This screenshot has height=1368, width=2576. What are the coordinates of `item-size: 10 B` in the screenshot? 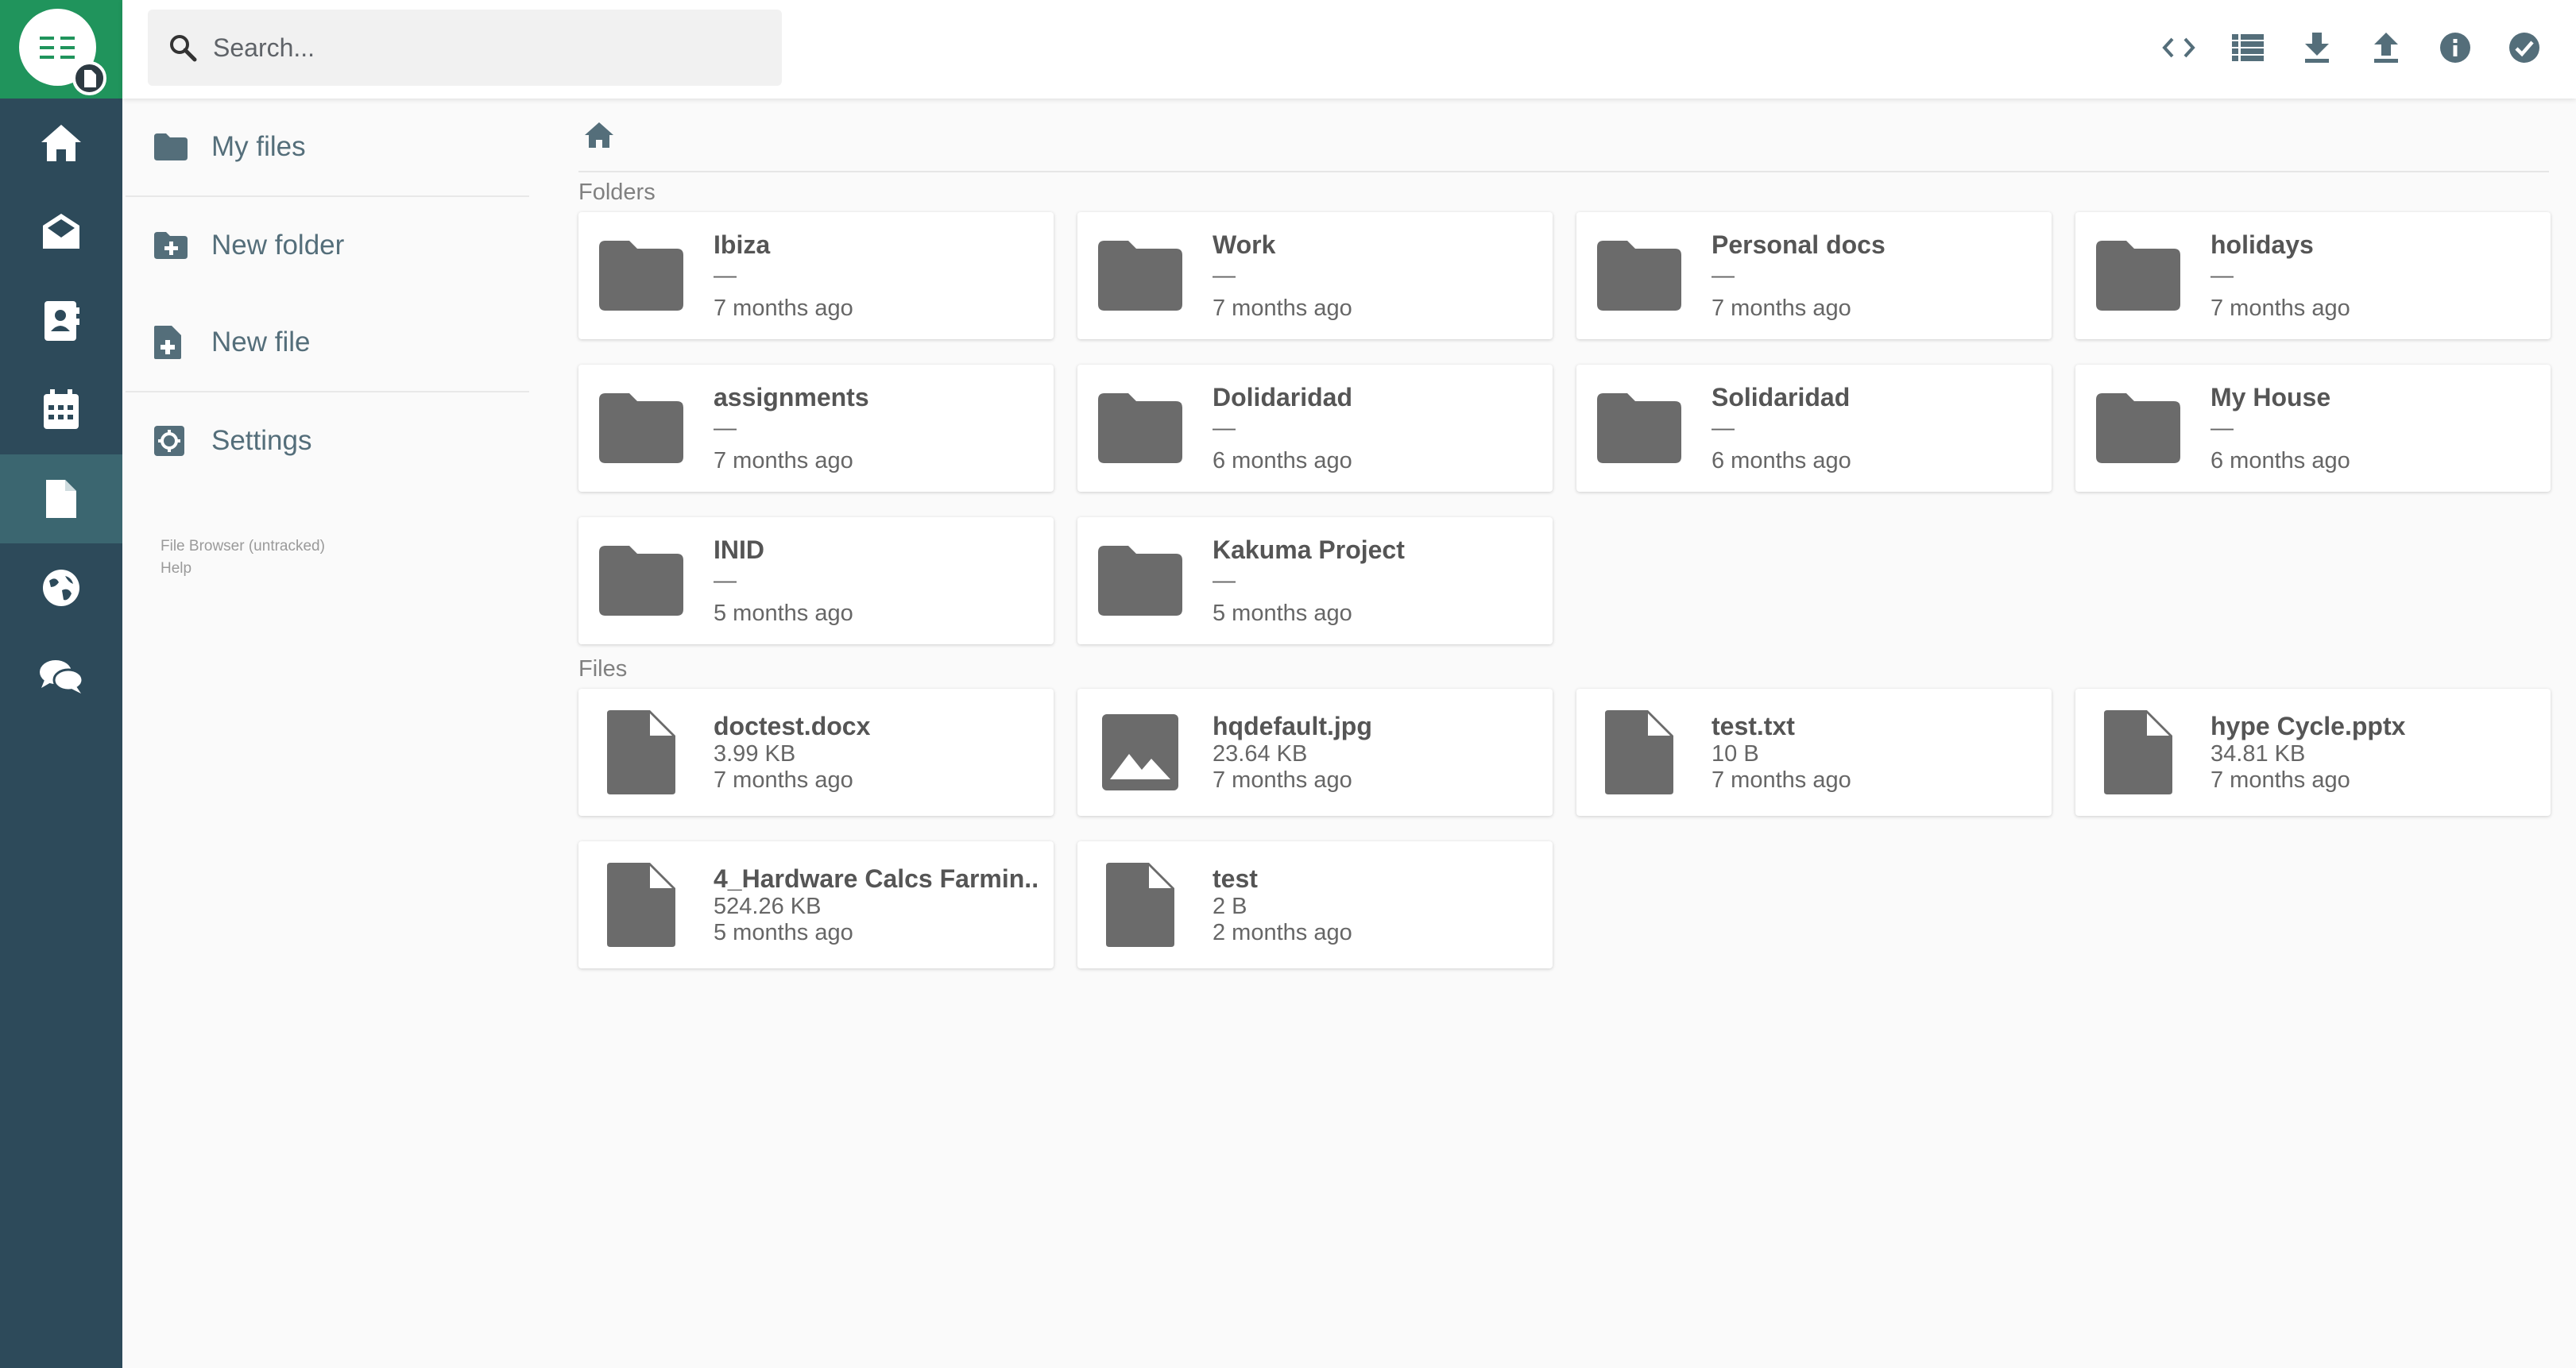 It's located at (1736, 753).